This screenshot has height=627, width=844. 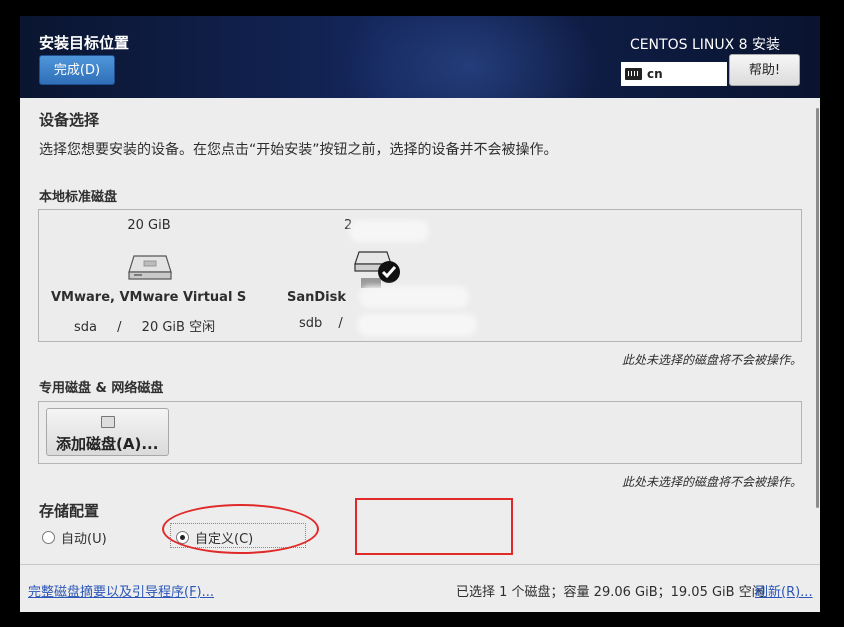 What do you see at coordinates (84, 539) in the screenshot?
I see `radio-label: 自动(U)` at bounding box center [84, 539].